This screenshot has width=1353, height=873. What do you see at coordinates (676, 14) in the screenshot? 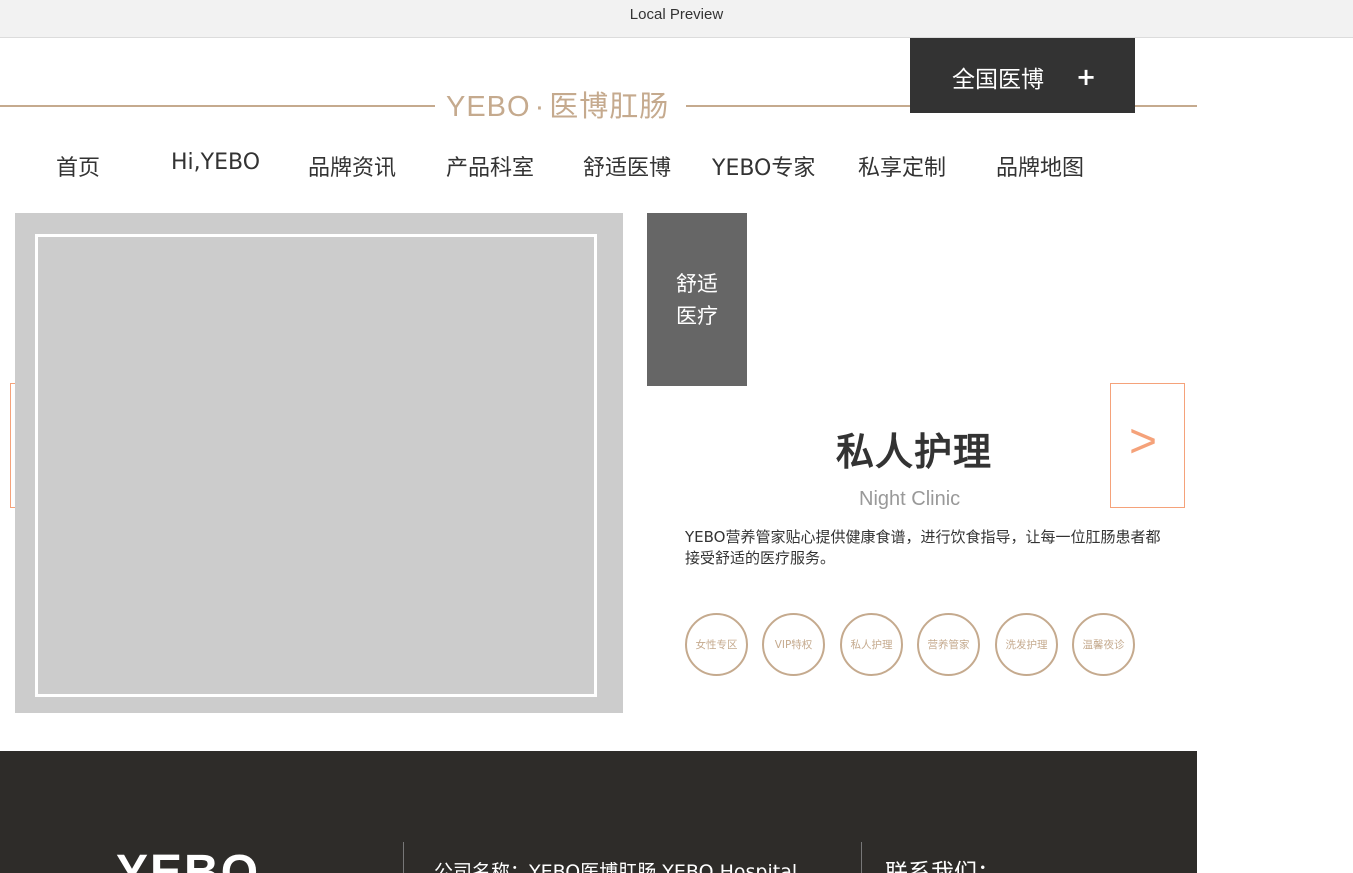
I see `window-title: Local Preview` at bounding box center [676, 14].